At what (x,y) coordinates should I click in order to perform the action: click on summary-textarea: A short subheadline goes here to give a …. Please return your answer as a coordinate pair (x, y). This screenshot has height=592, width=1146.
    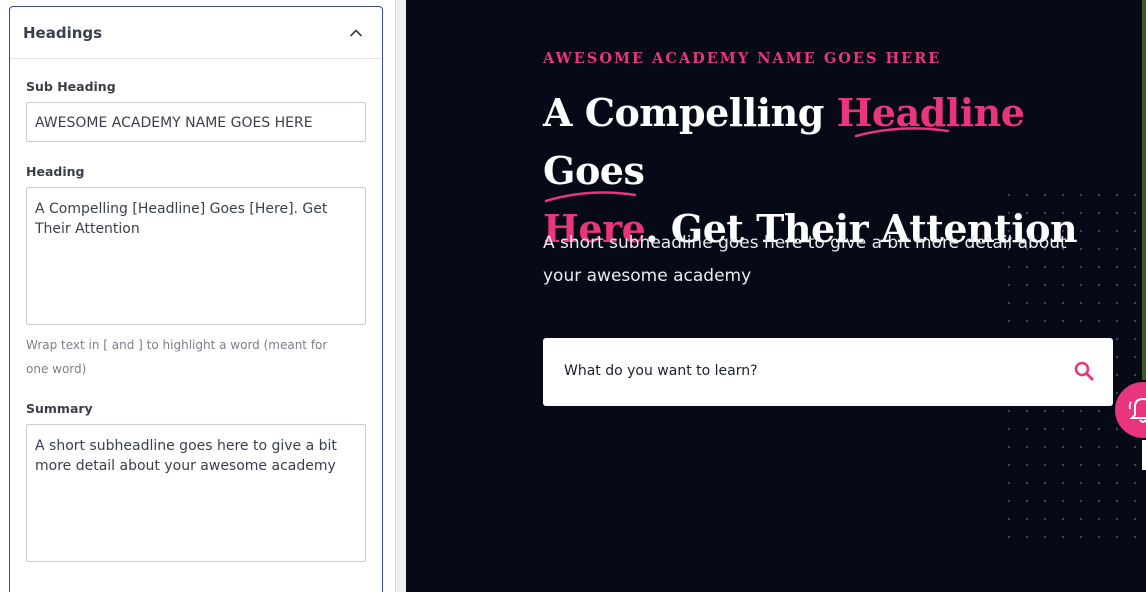
    Looking at the image, I should click on (196, 493).